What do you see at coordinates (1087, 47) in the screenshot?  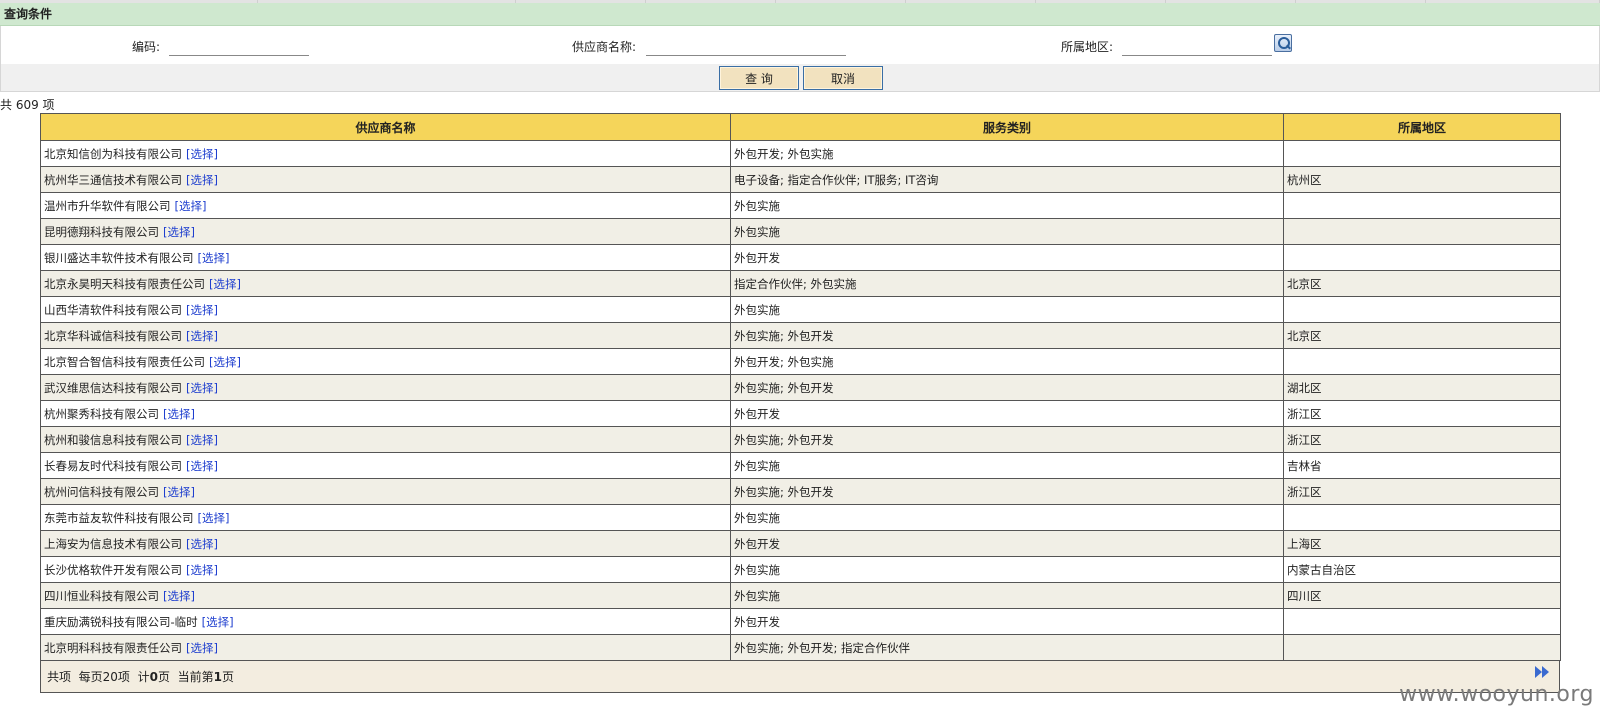 I see `region-label: 所属地区:` at bounding box center [1087, 47].